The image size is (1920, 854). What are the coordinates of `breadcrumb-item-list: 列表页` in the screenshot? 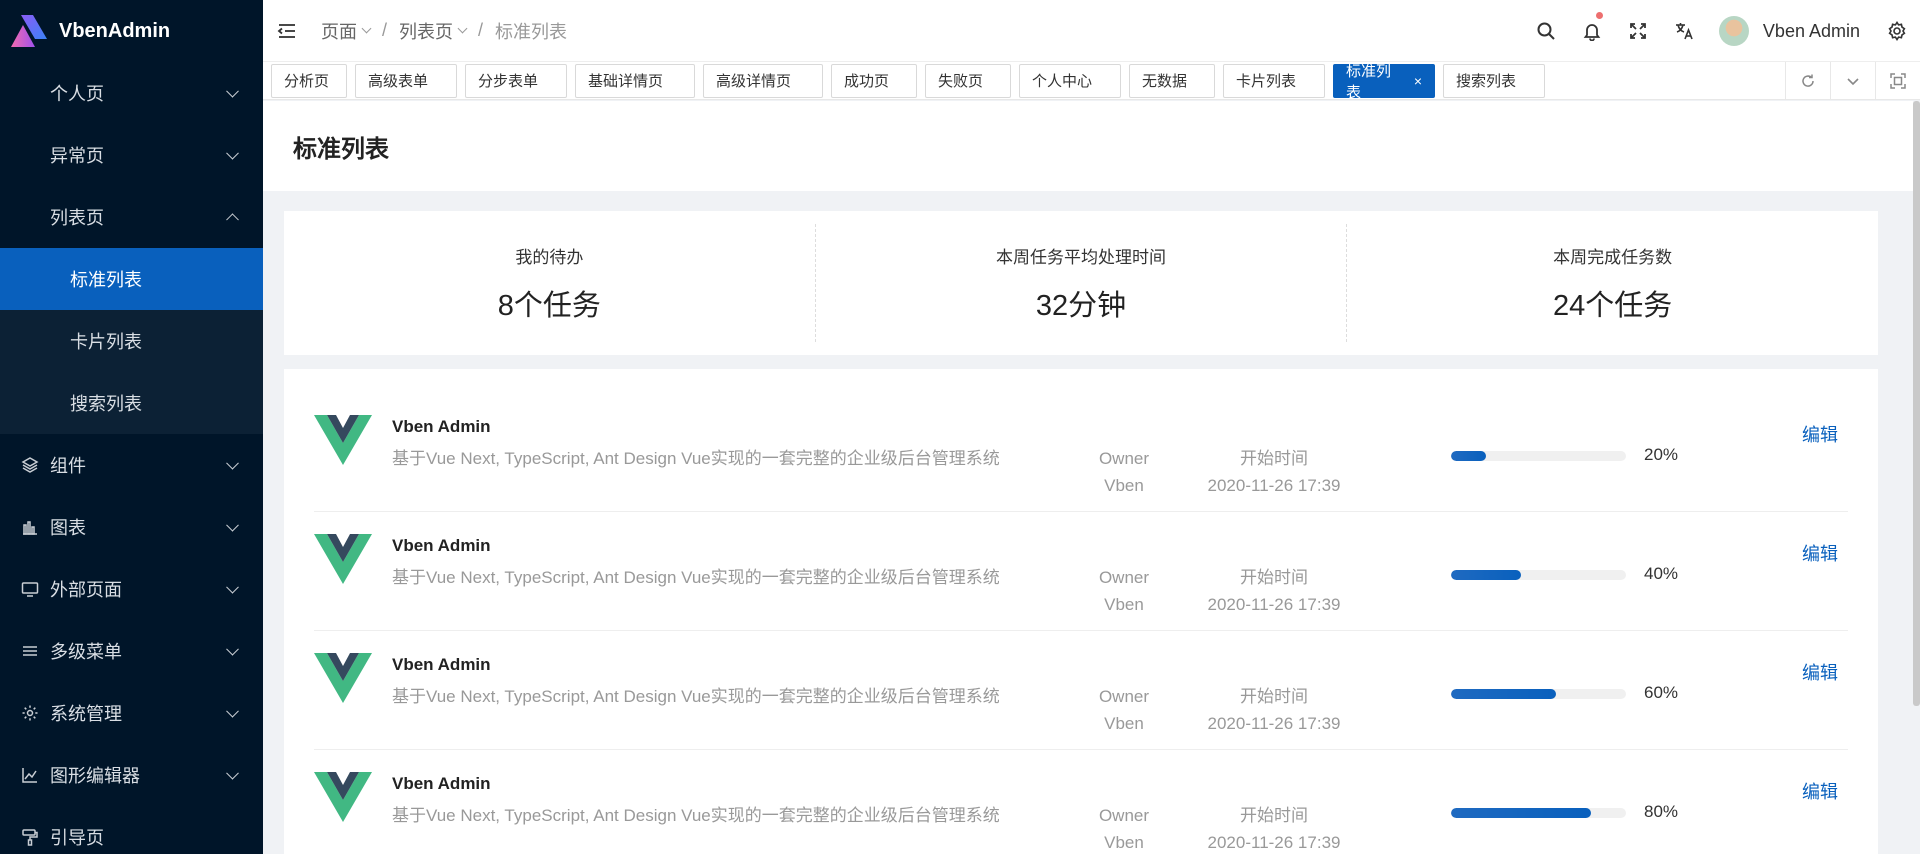 It's located at (433, 31).